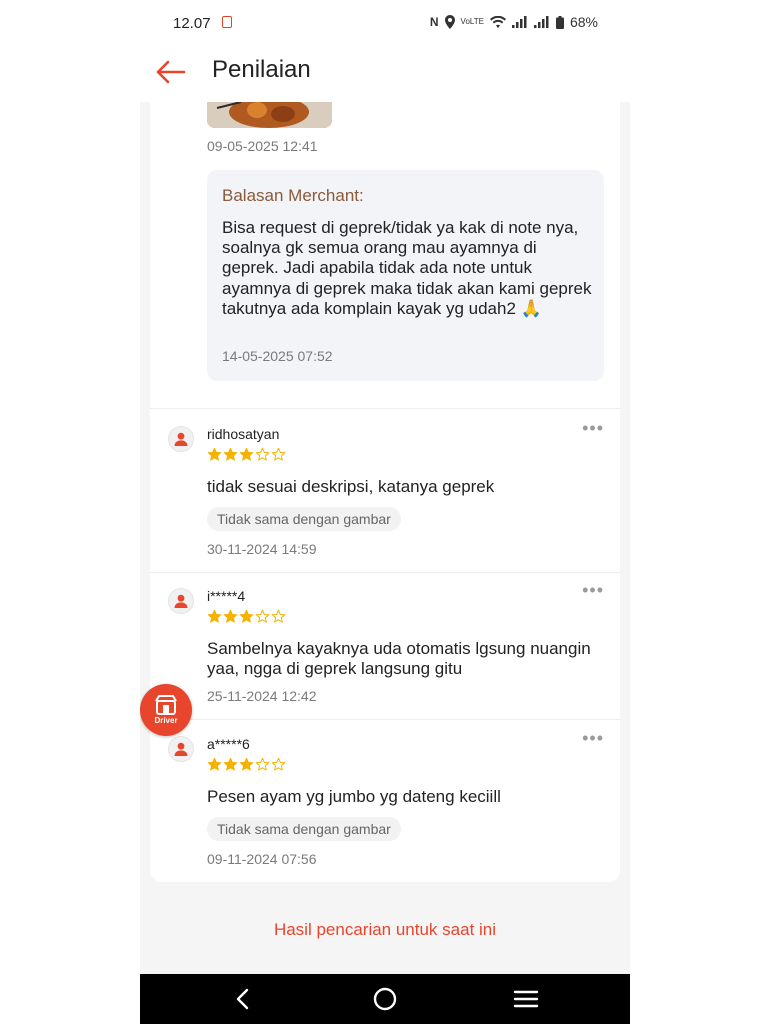 The width and height of the screenshot is (768, 1024). I want to click on review-photo, so click(269, 115).